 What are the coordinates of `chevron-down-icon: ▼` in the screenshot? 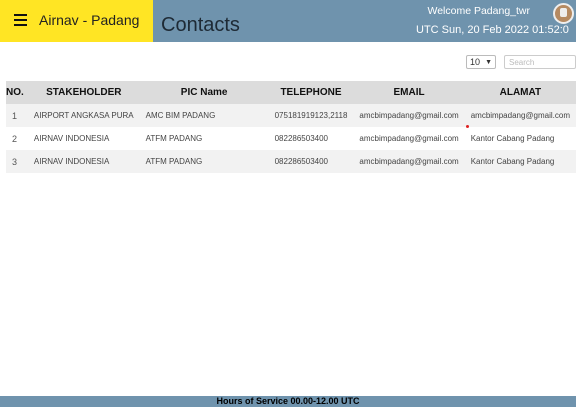 It's located at (488, 62).